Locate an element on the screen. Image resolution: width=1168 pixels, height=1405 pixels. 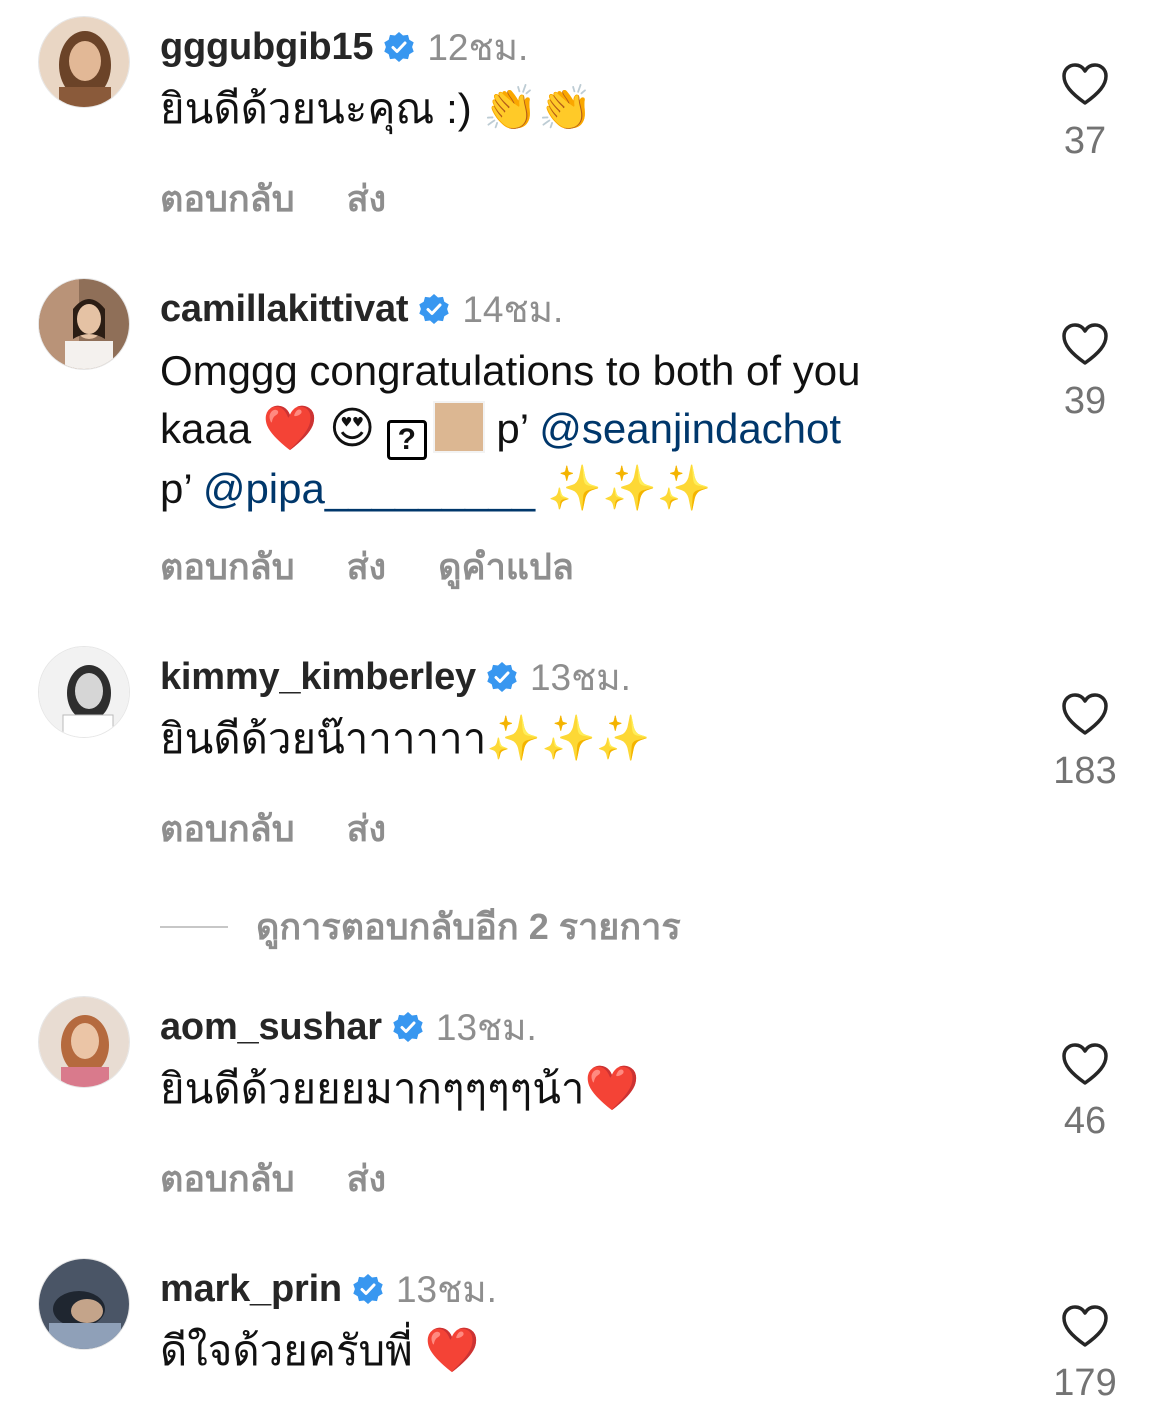
view-replies-label: ดูการตอบกลับอีก 2 รายการ is located at coordinates (468, 926).